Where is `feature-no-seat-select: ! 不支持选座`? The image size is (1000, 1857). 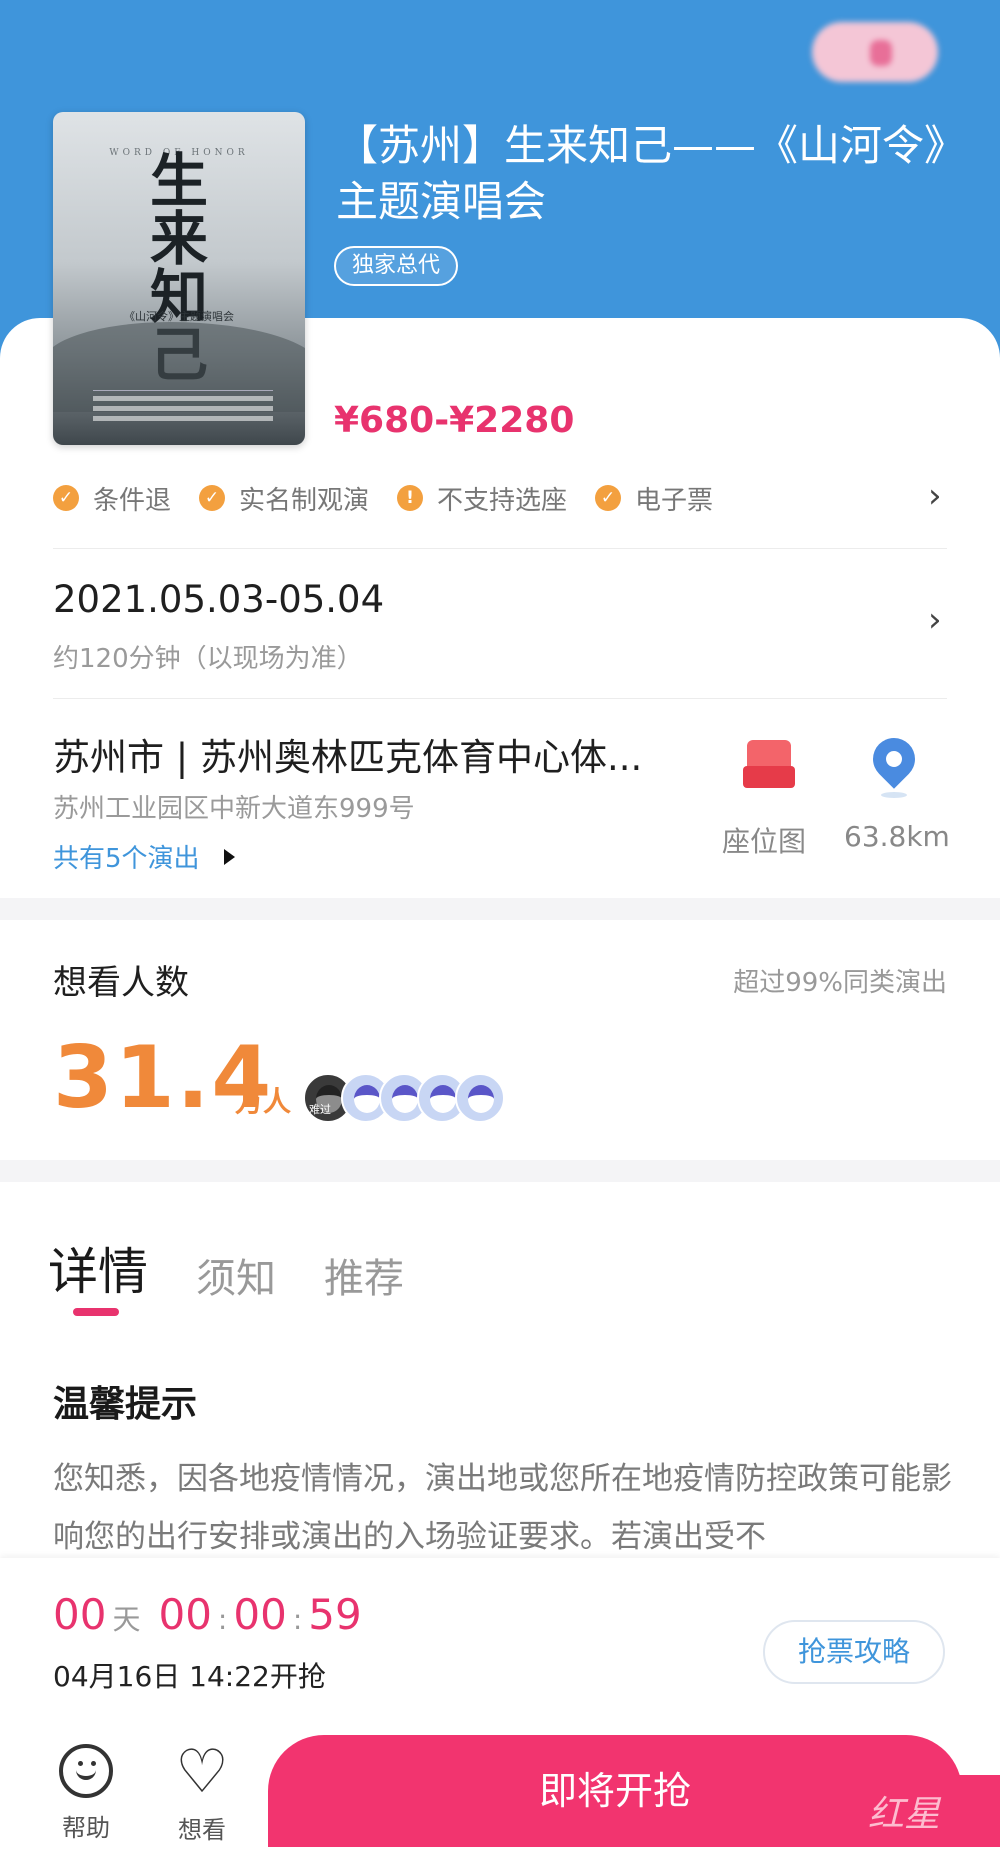 feature-no-seat-select: ! 不支持选座 is located at coordinates (482, 498).